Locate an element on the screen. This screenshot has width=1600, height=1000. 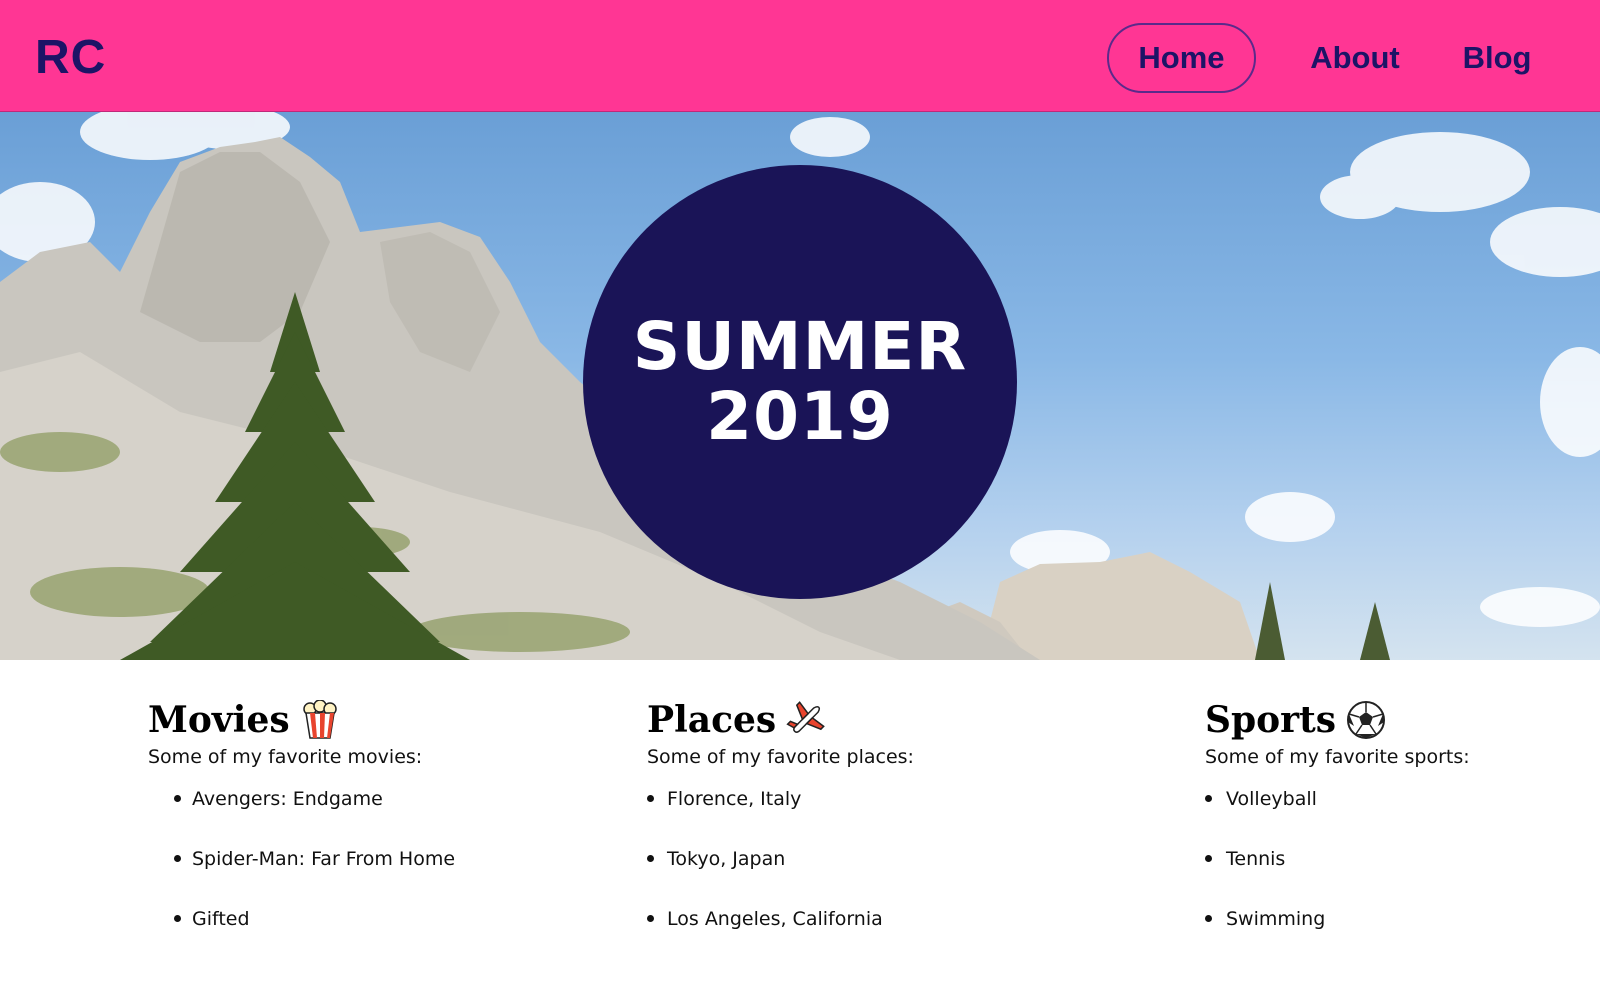
list-item: Tennis is located at coordinates (1395, 876).